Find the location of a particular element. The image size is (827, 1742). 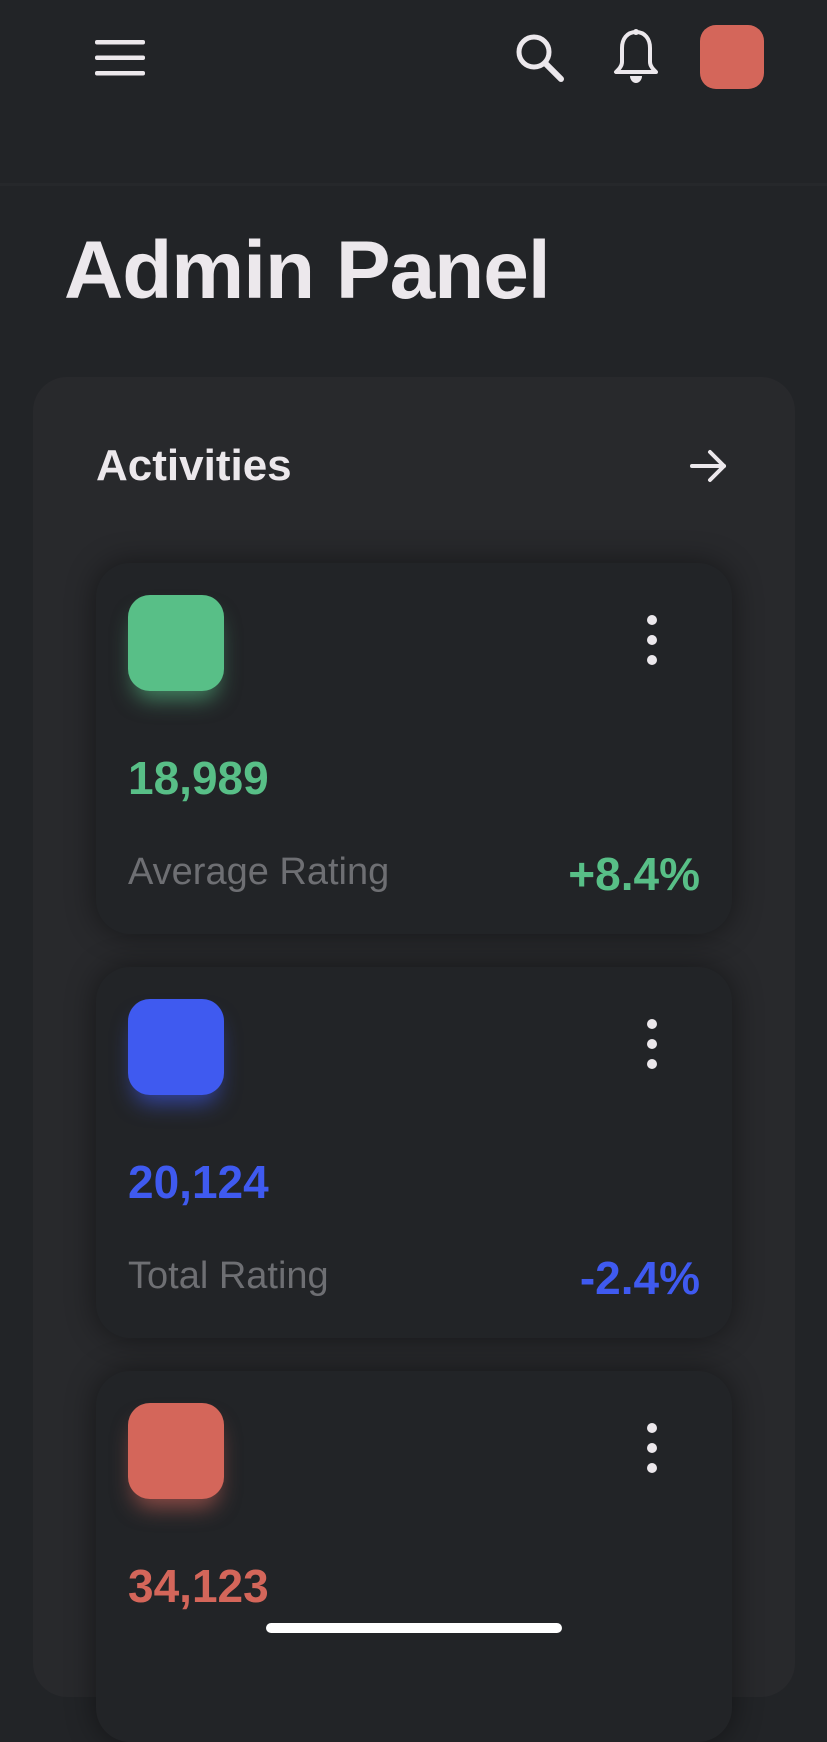

arrow-right-icon is located at coordinates (709, 466).